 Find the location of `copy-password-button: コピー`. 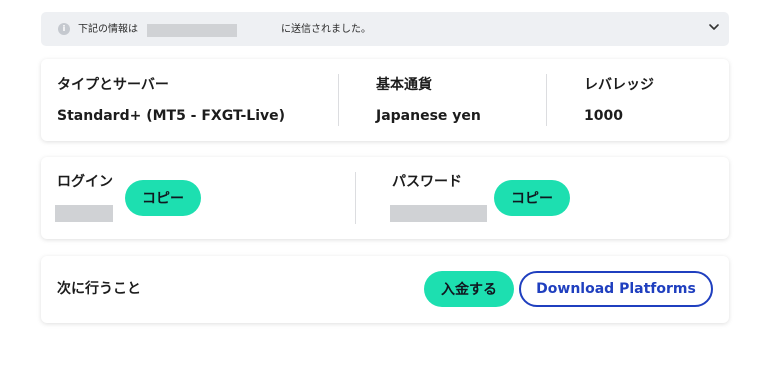

copy-password-button: コピー is located at coordinates (532, 198).